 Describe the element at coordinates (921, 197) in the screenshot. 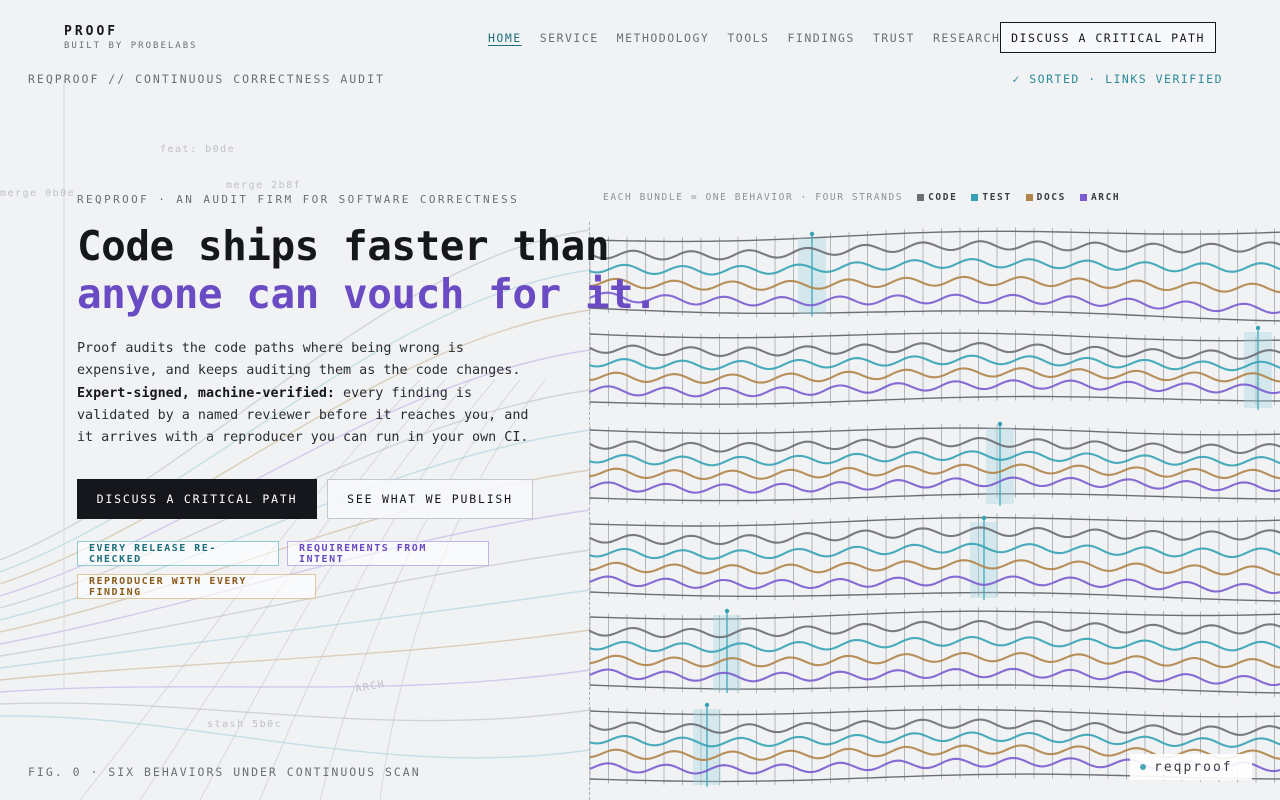

I see `legend-swatch-code` at that location.